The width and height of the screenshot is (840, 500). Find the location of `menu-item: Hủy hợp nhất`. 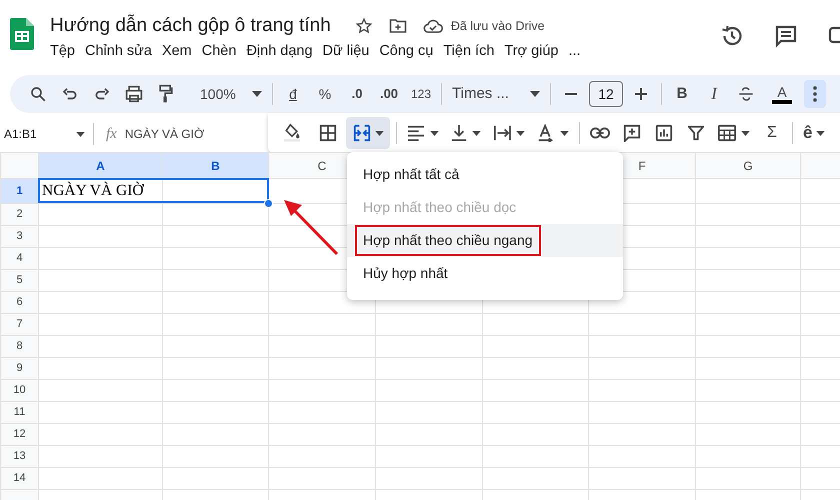

menu-item: Hủy hợp nhất is located at coordinates (485, 273).